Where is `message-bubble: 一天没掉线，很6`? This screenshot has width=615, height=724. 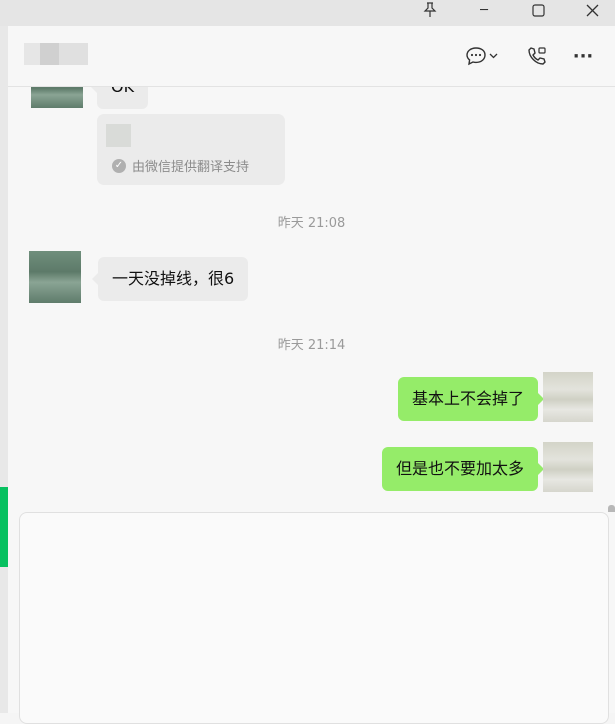 message-bubble: 一天没掉线，很6 is located at coordinates (170, 279).